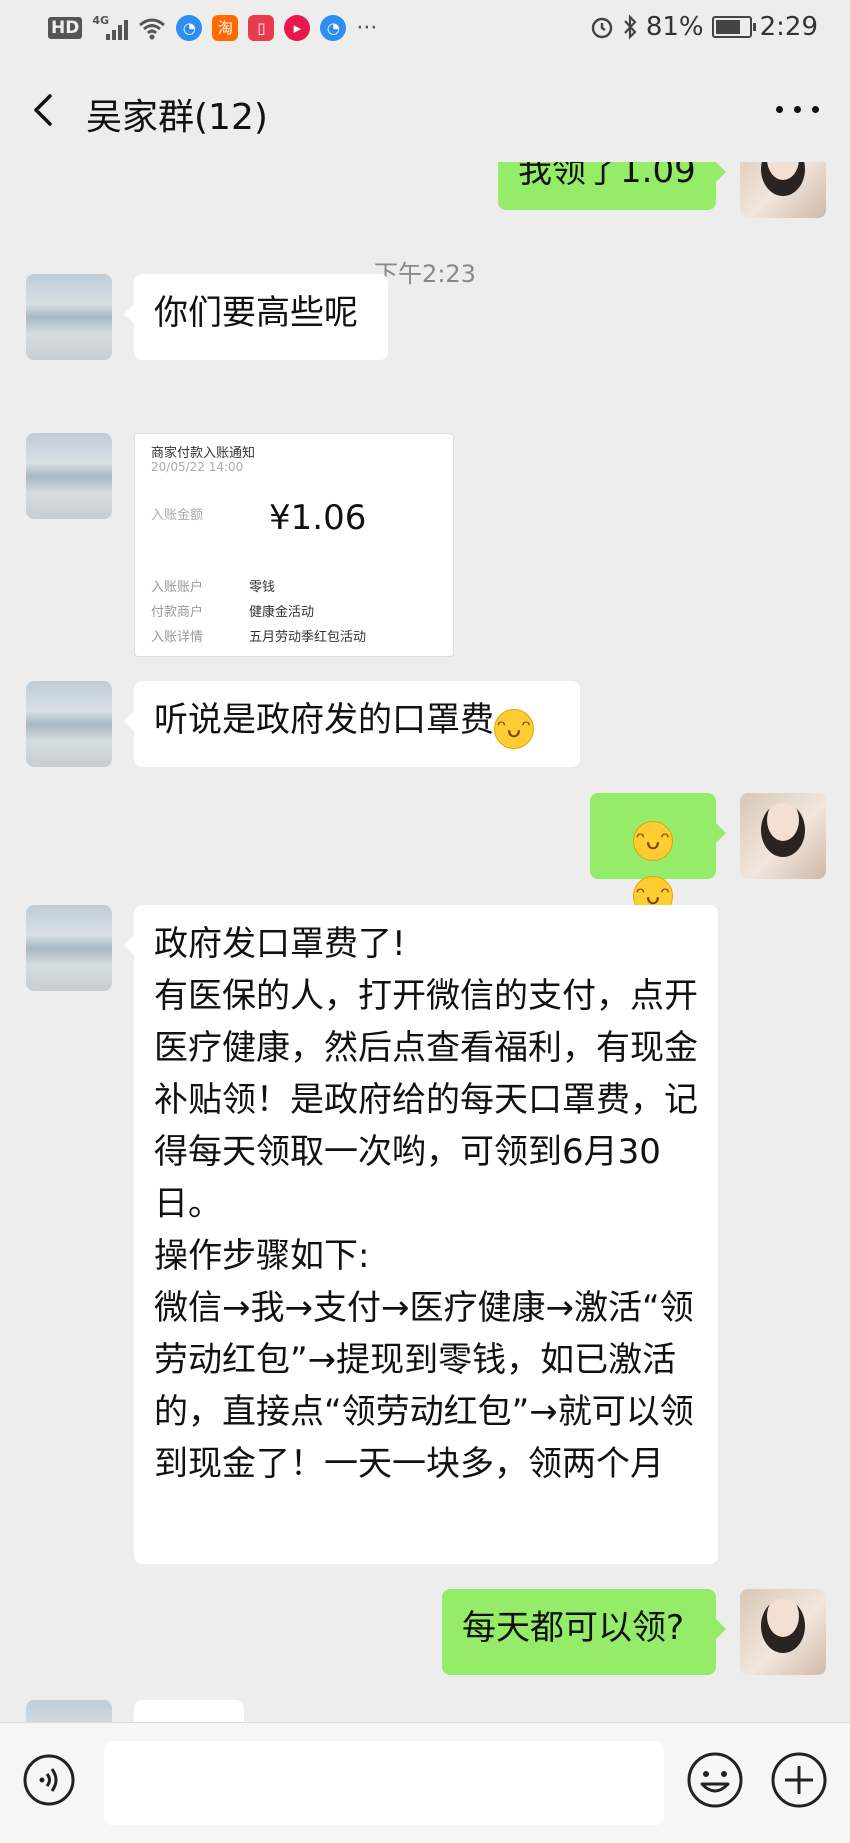  Describe the element at coordinates (189, 28) in the screenshot. I see `app-notification-icon: ◔` at that location.